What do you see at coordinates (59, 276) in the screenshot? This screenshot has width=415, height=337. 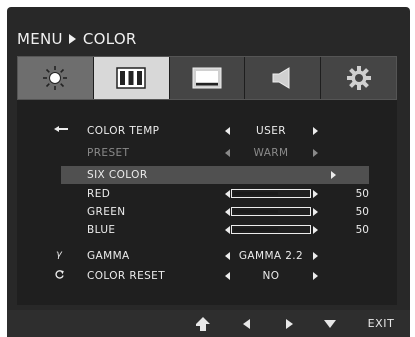 I see `reset-icon` at bounding box center [59, 276].